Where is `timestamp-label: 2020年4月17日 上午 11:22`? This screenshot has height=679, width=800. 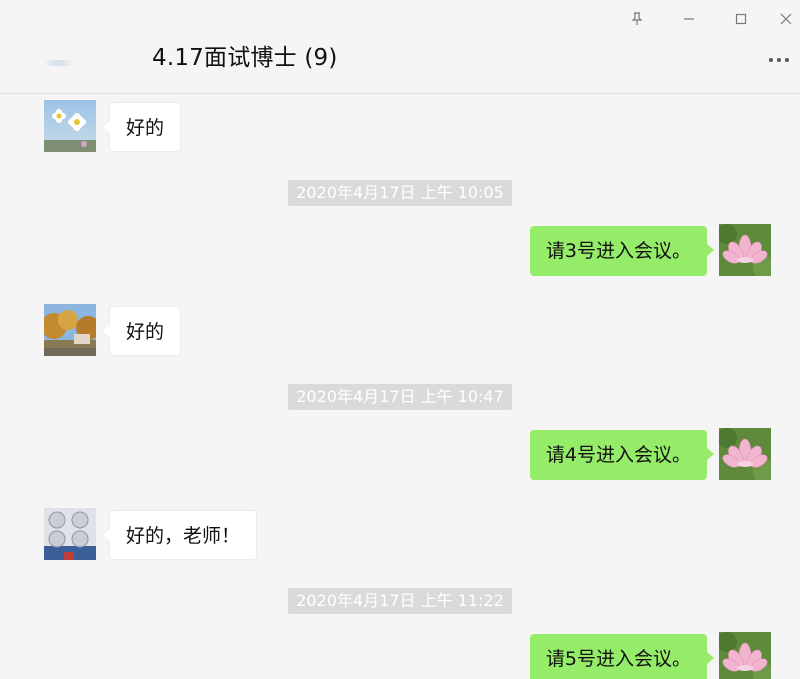
timestamp-label: 2020年4月17日 上午 11:22 is located at coordinates (400, 601).